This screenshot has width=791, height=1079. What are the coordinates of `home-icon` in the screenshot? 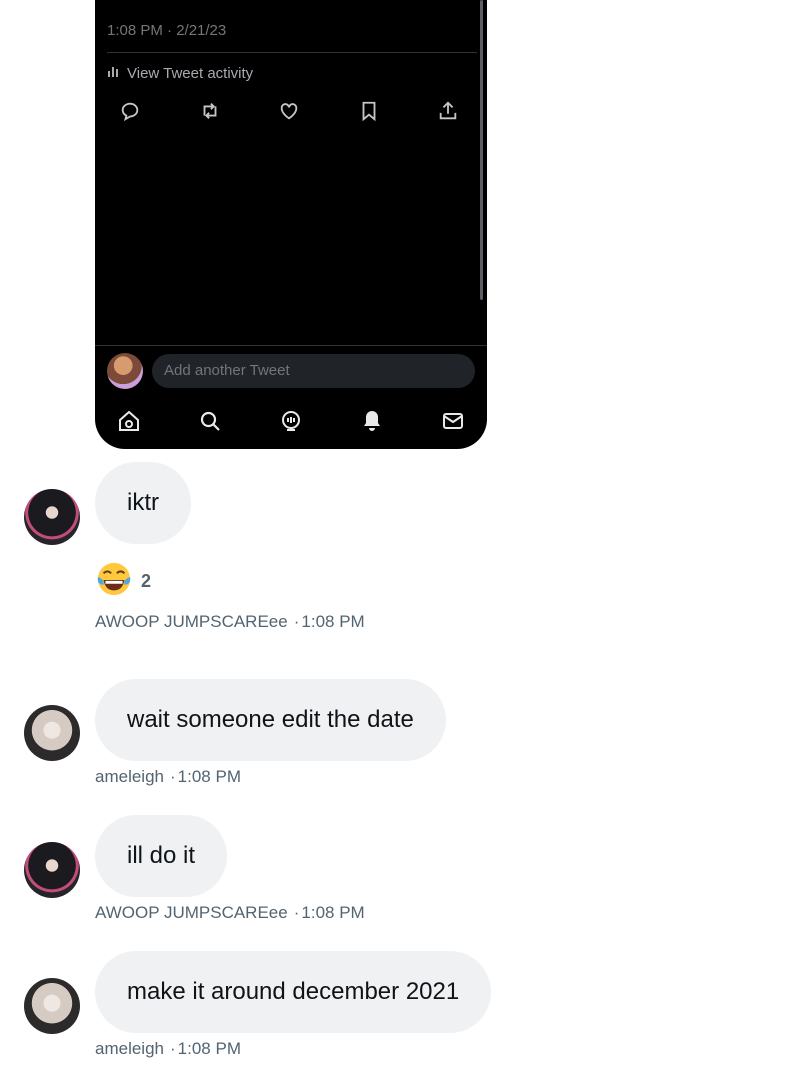 It's located at (129, 421).